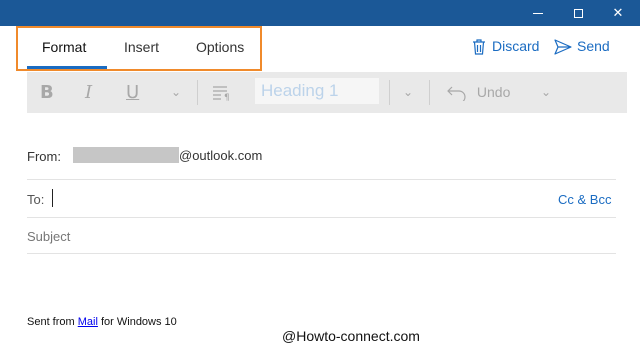  What do you see at coordinates (52, 322) in the screenshot?
I see `signature-prefix: Sent from` at bounding box center [52, 322].